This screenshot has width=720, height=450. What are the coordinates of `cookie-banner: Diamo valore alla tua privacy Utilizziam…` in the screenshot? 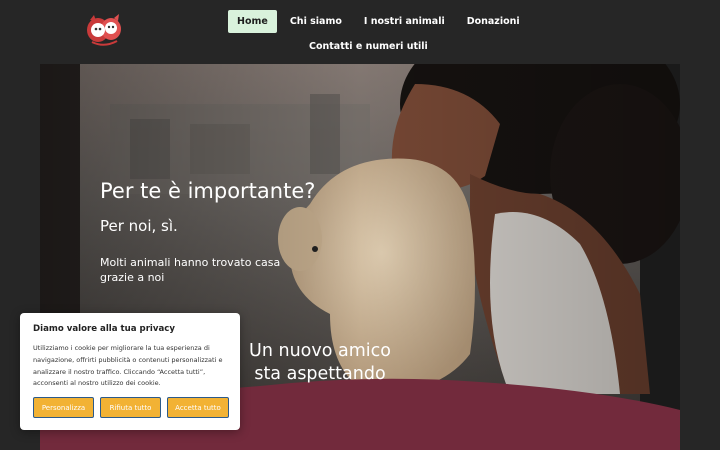 It's located at (130, 371).